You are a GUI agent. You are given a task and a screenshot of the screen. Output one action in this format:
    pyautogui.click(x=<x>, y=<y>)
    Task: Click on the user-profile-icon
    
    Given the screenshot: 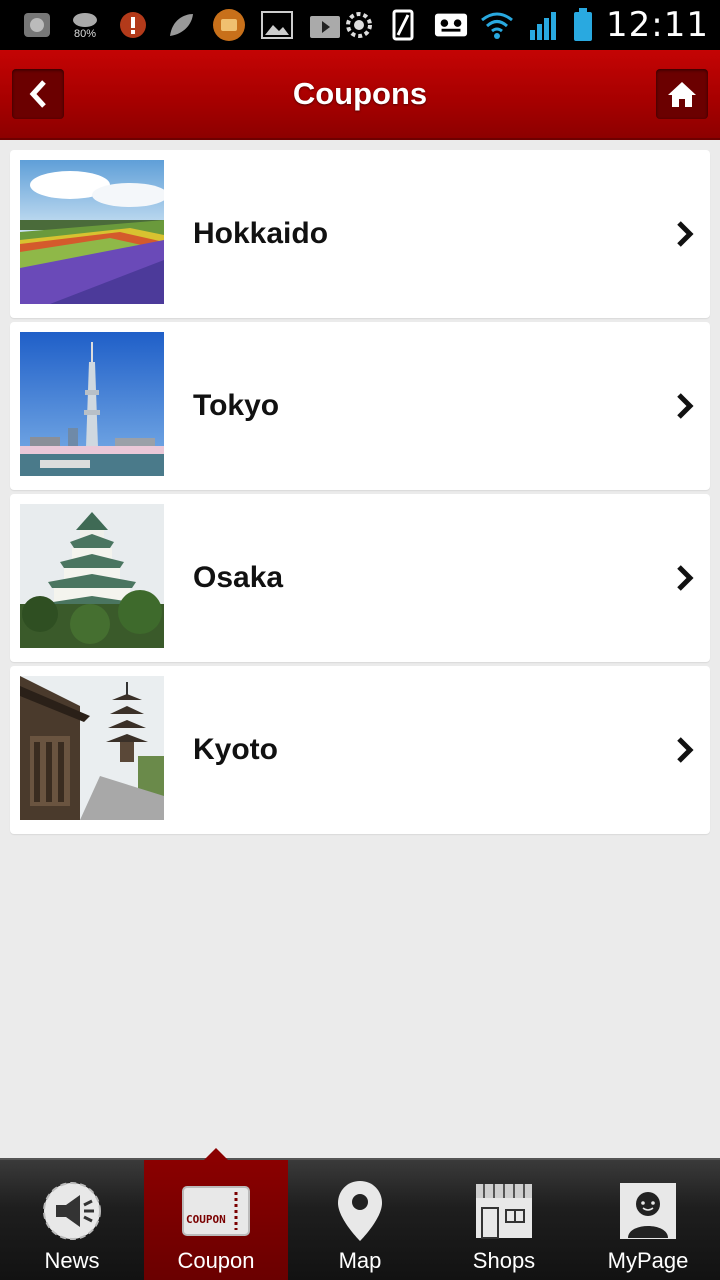 What is the action you would take?
    pyautogui.click(x=648, y=1211)
    